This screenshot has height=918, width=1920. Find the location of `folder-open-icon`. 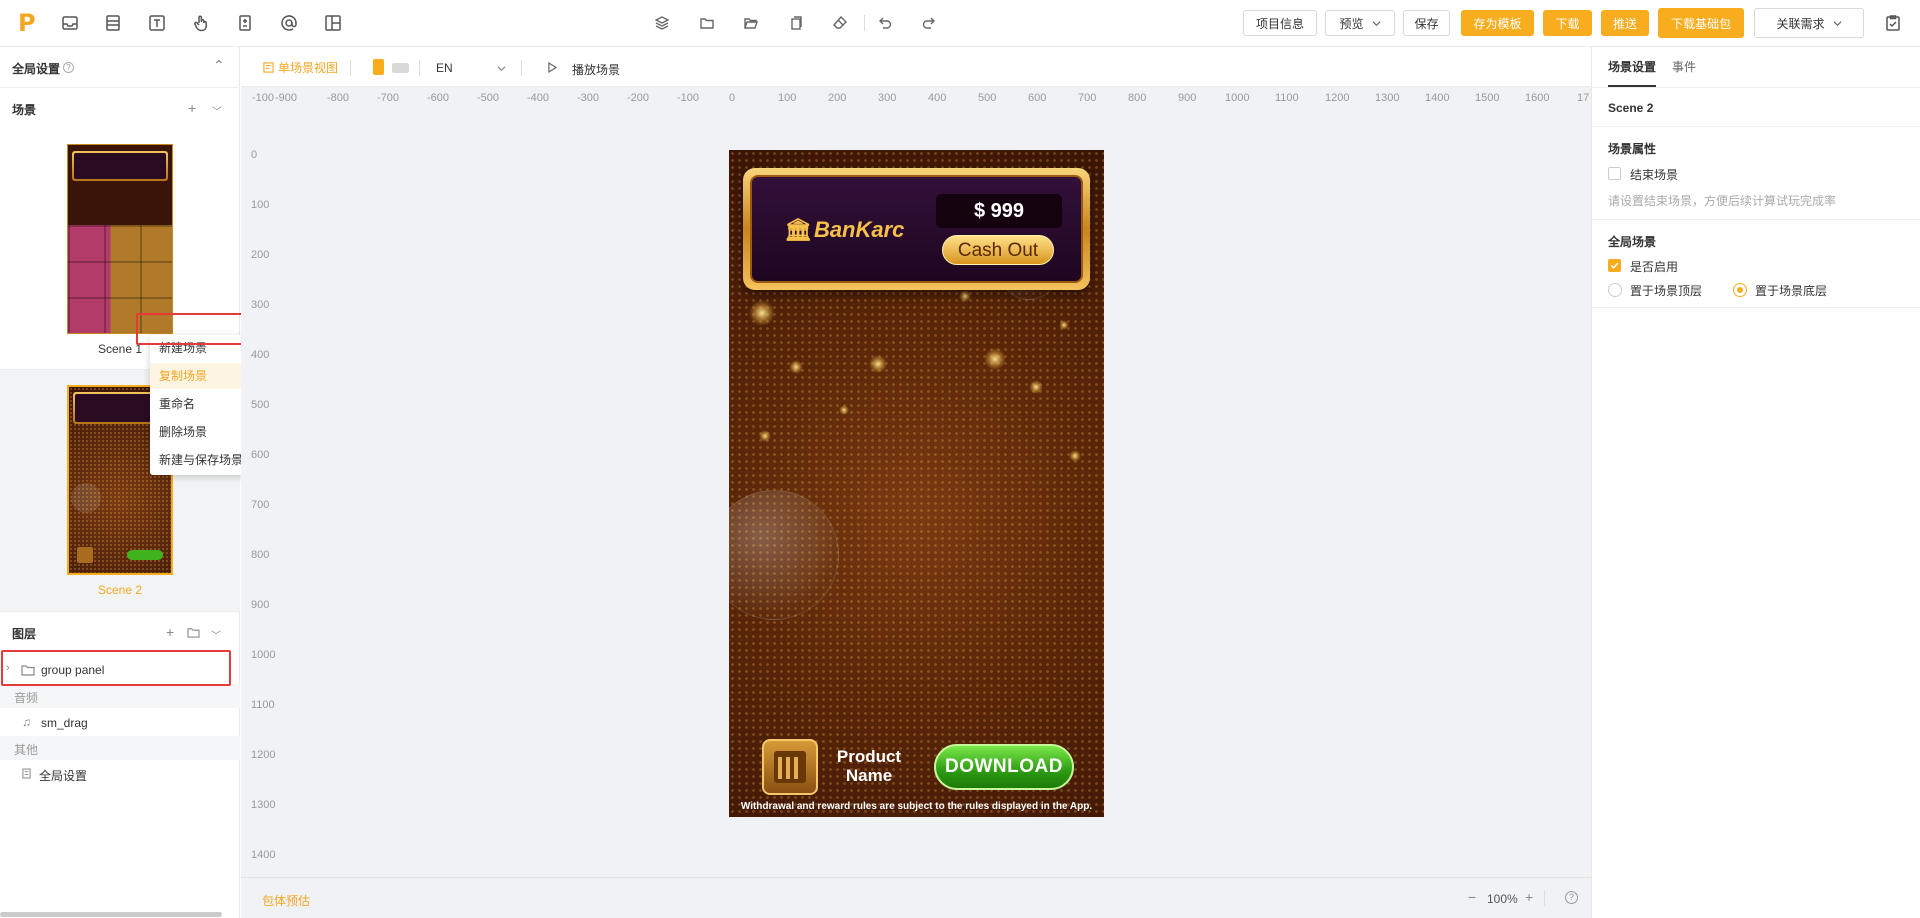

folder-open-icon is located at coordinates (751, 23).